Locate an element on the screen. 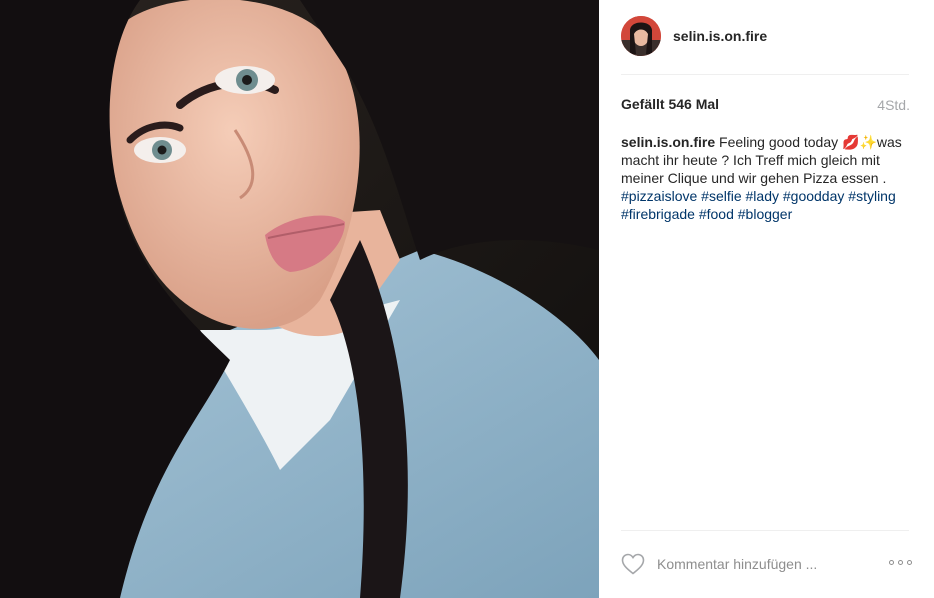 The image size is (934, 598). hashtag-link: #goodday is located at coordinates (814, 196).